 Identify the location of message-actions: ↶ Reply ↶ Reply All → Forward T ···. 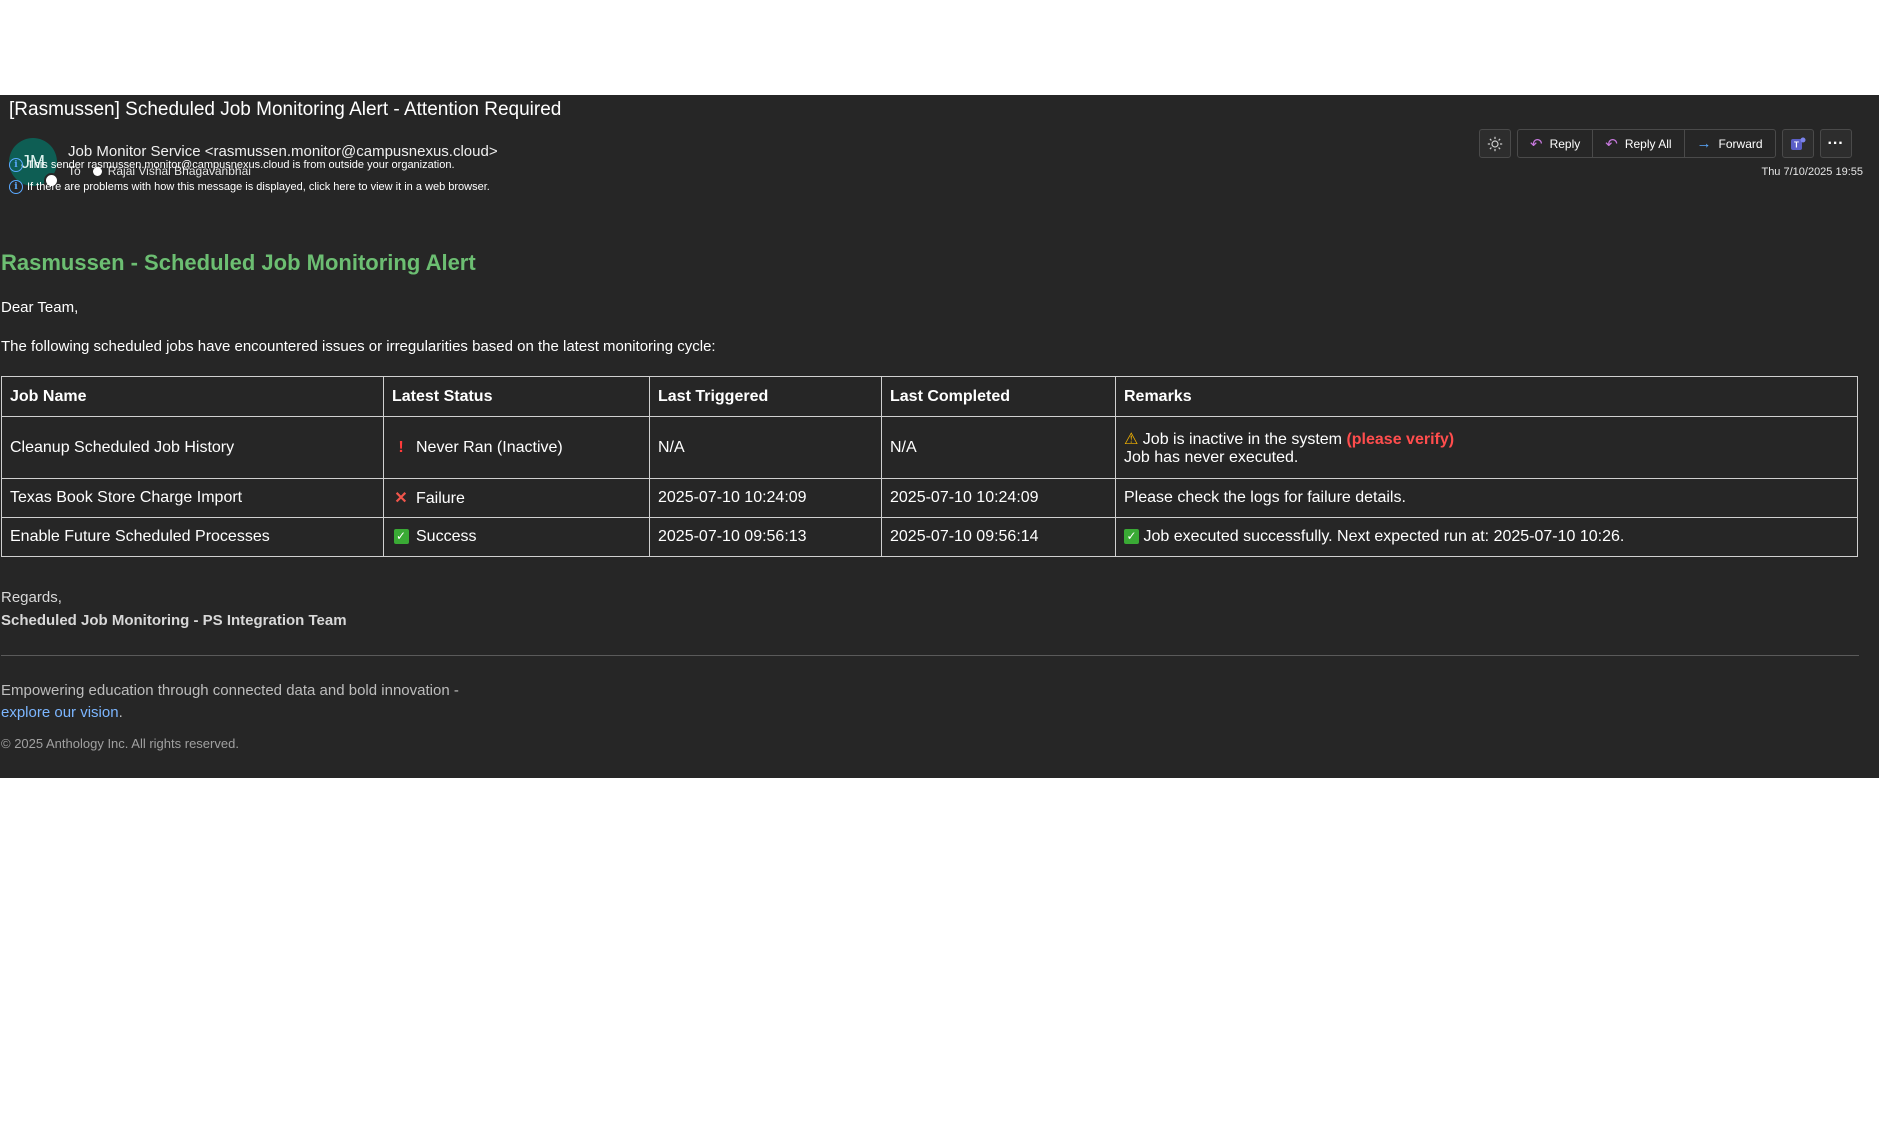
(1665, 144).